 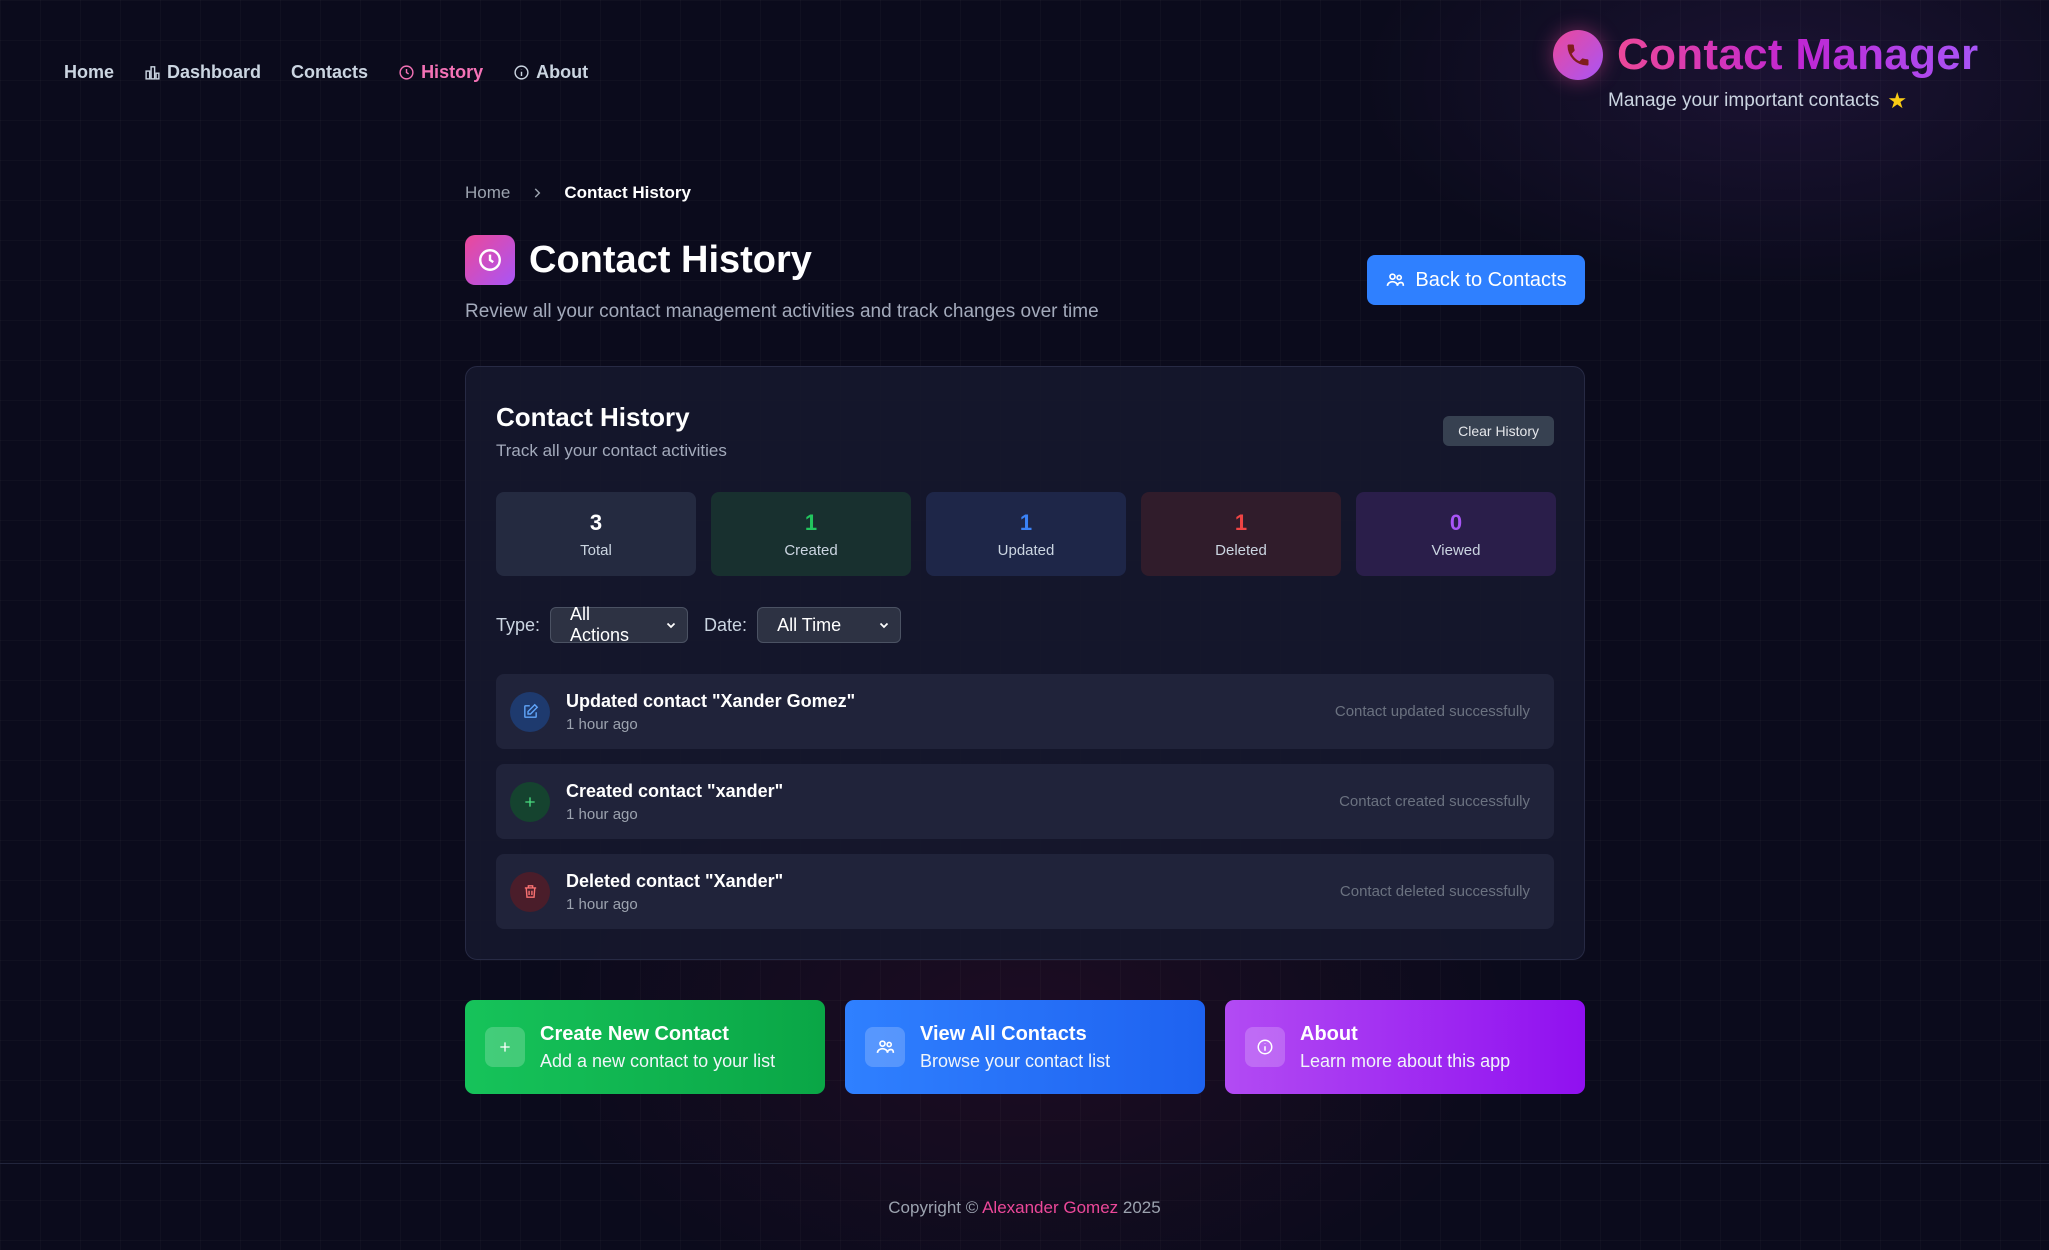 What do you see at coordinates (1798, 54) in the screenshot?
I see `brand-title: Contact Manager` at bounding box center [1798, 54].